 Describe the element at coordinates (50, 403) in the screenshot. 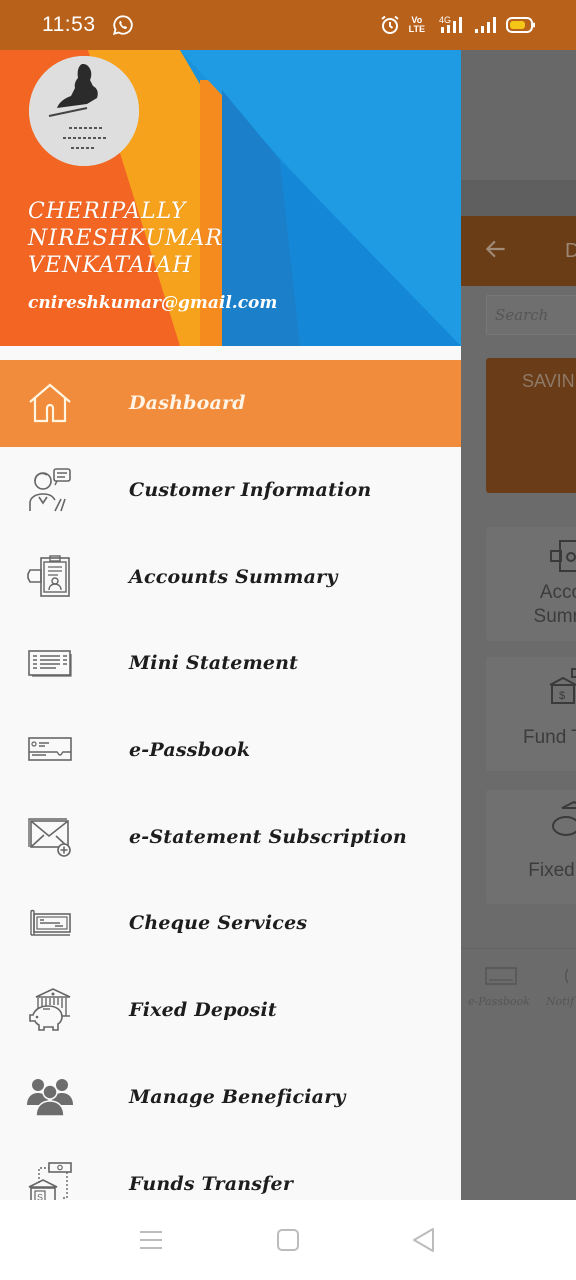

I see `home-icon` at that location.